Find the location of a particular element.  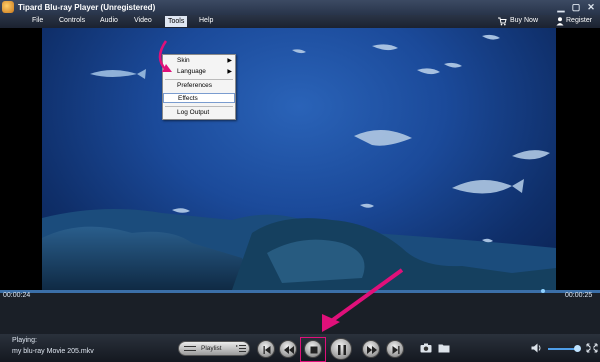

menu-item-skin: Skin ▶ is located at coordinates (199, 61).